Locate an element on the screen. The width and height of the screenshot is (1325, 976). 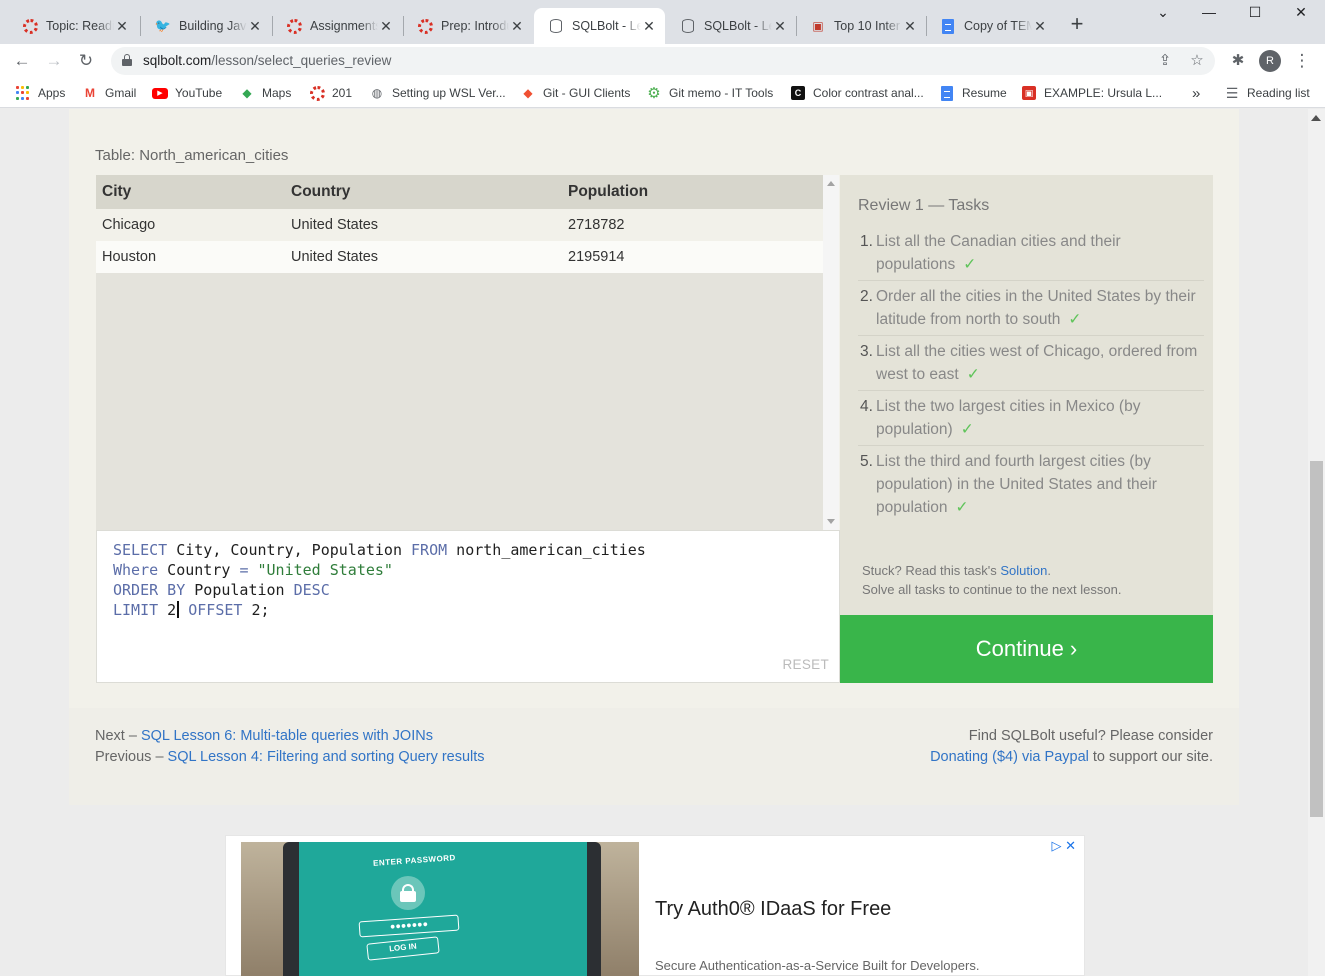
reading-list-button: ☰ Reading list is located at coordinates (1267, 93).